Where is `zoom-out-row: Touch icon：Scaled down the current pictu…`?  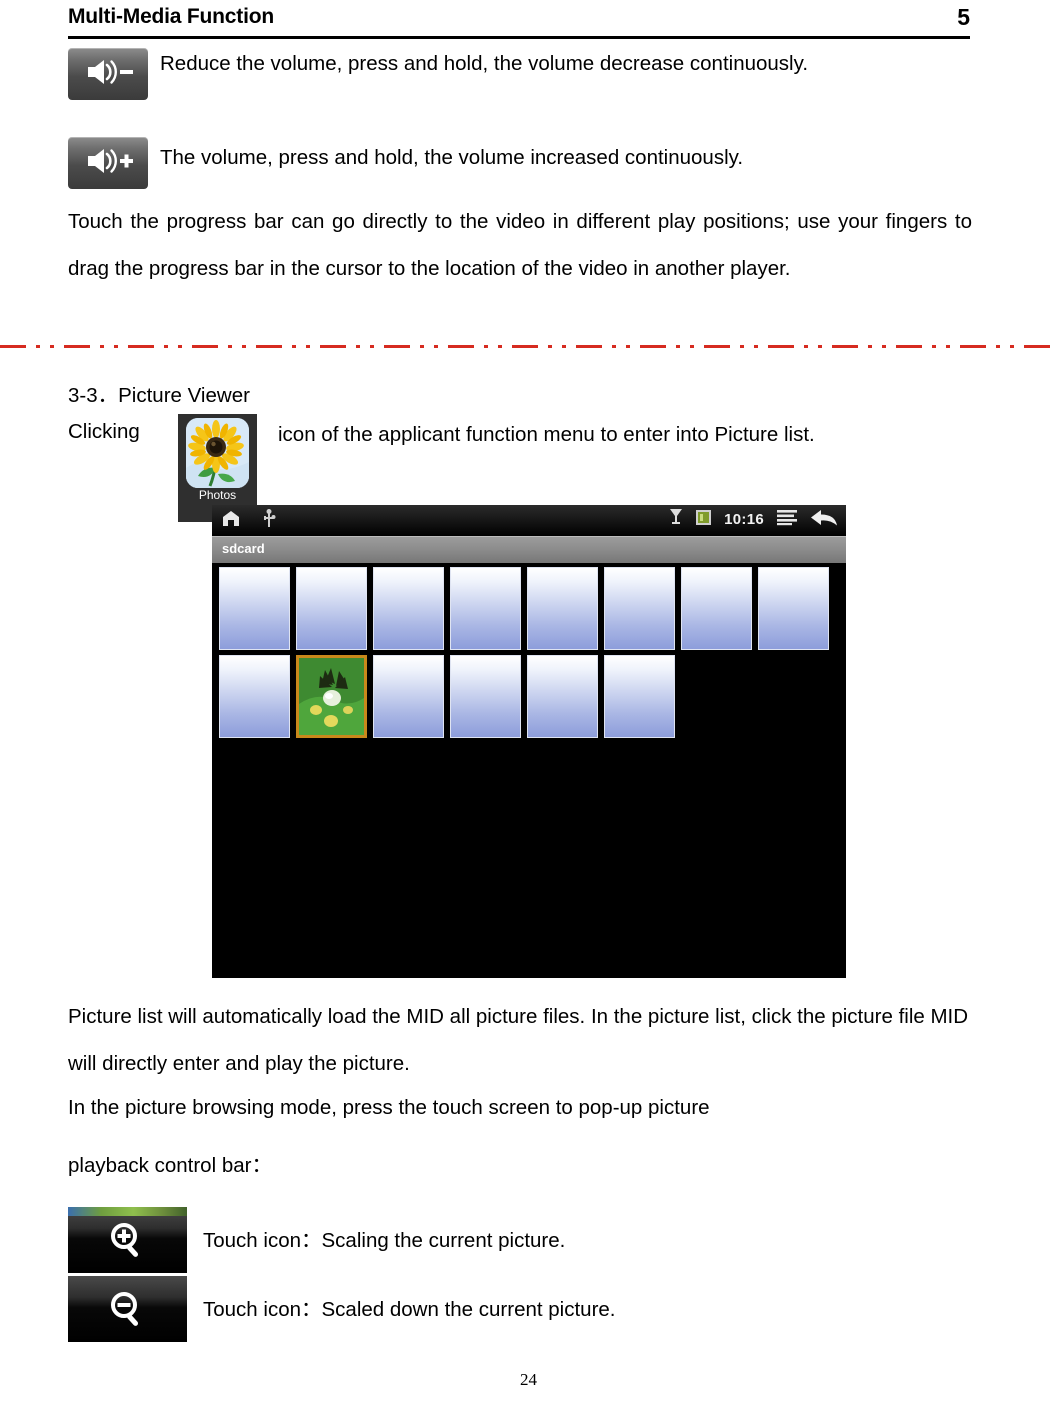
zoom-out-row: Touch icon：Scaled down the current pictu… is located at coordinates (518, 1309).